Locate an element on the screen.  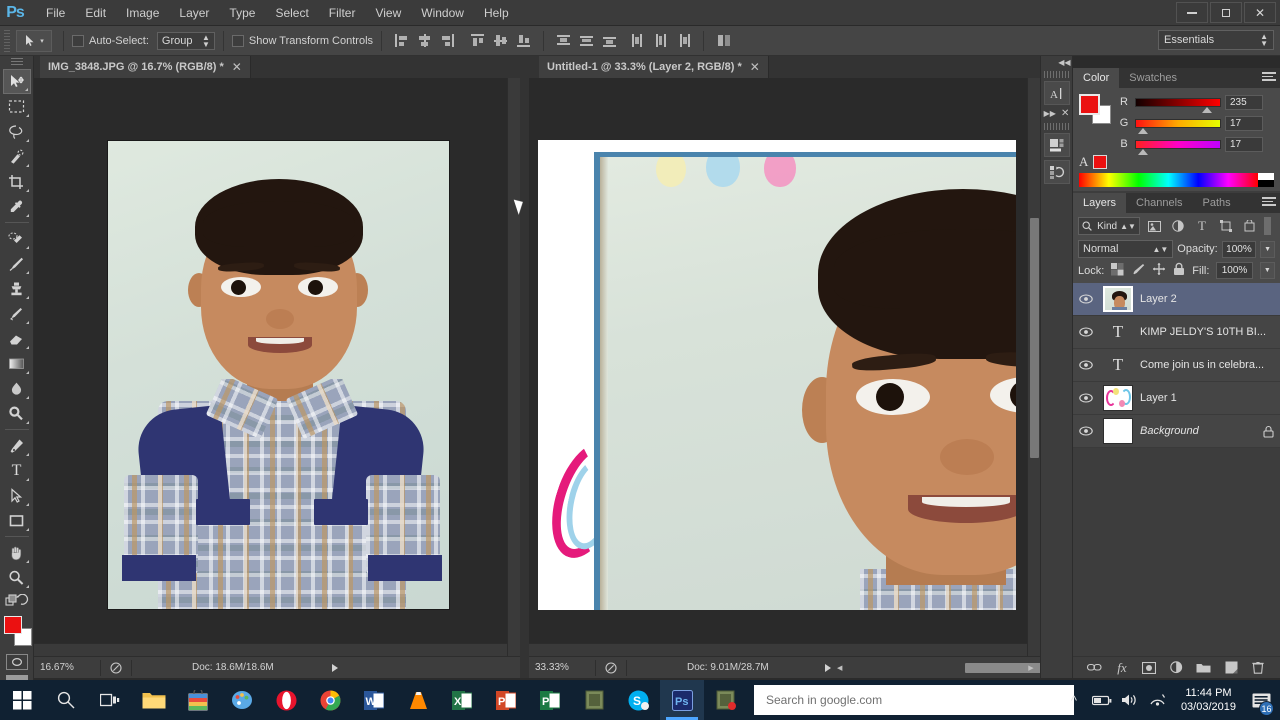
adobe-photoshop-icon: Ps is located at coordinates (682, 700).